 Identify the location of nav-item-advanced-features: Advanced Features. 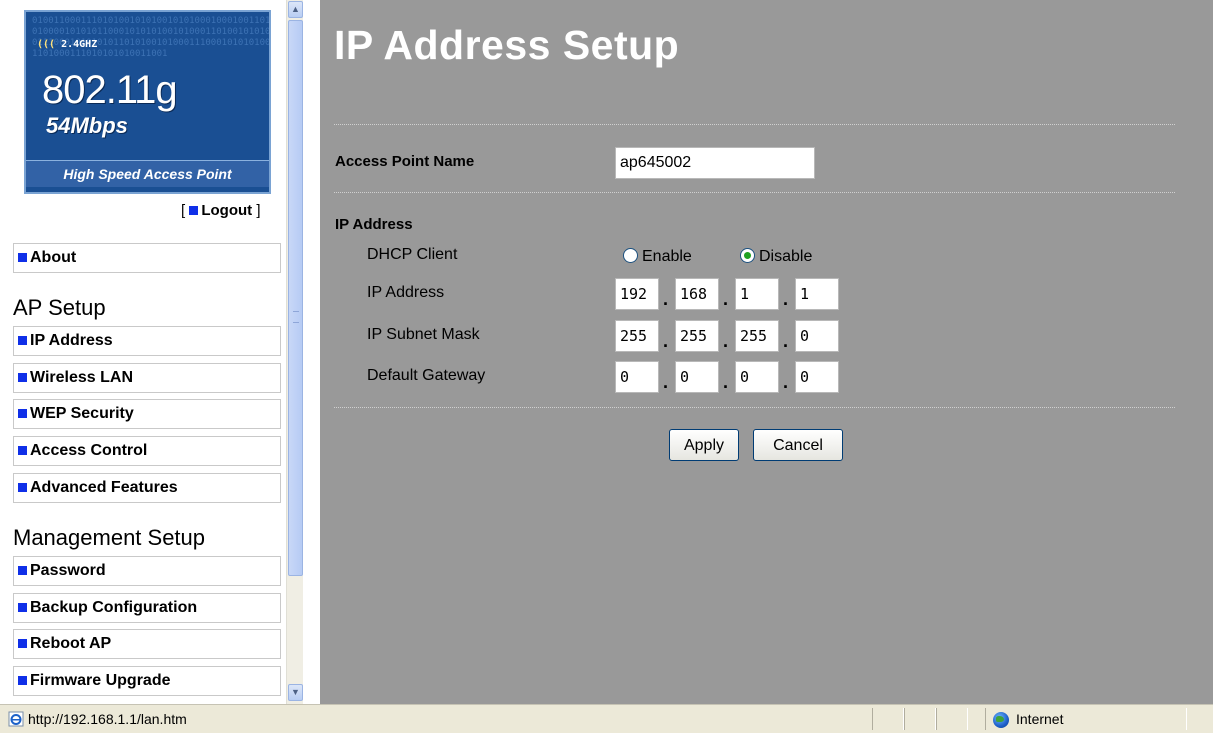
(147, 488).